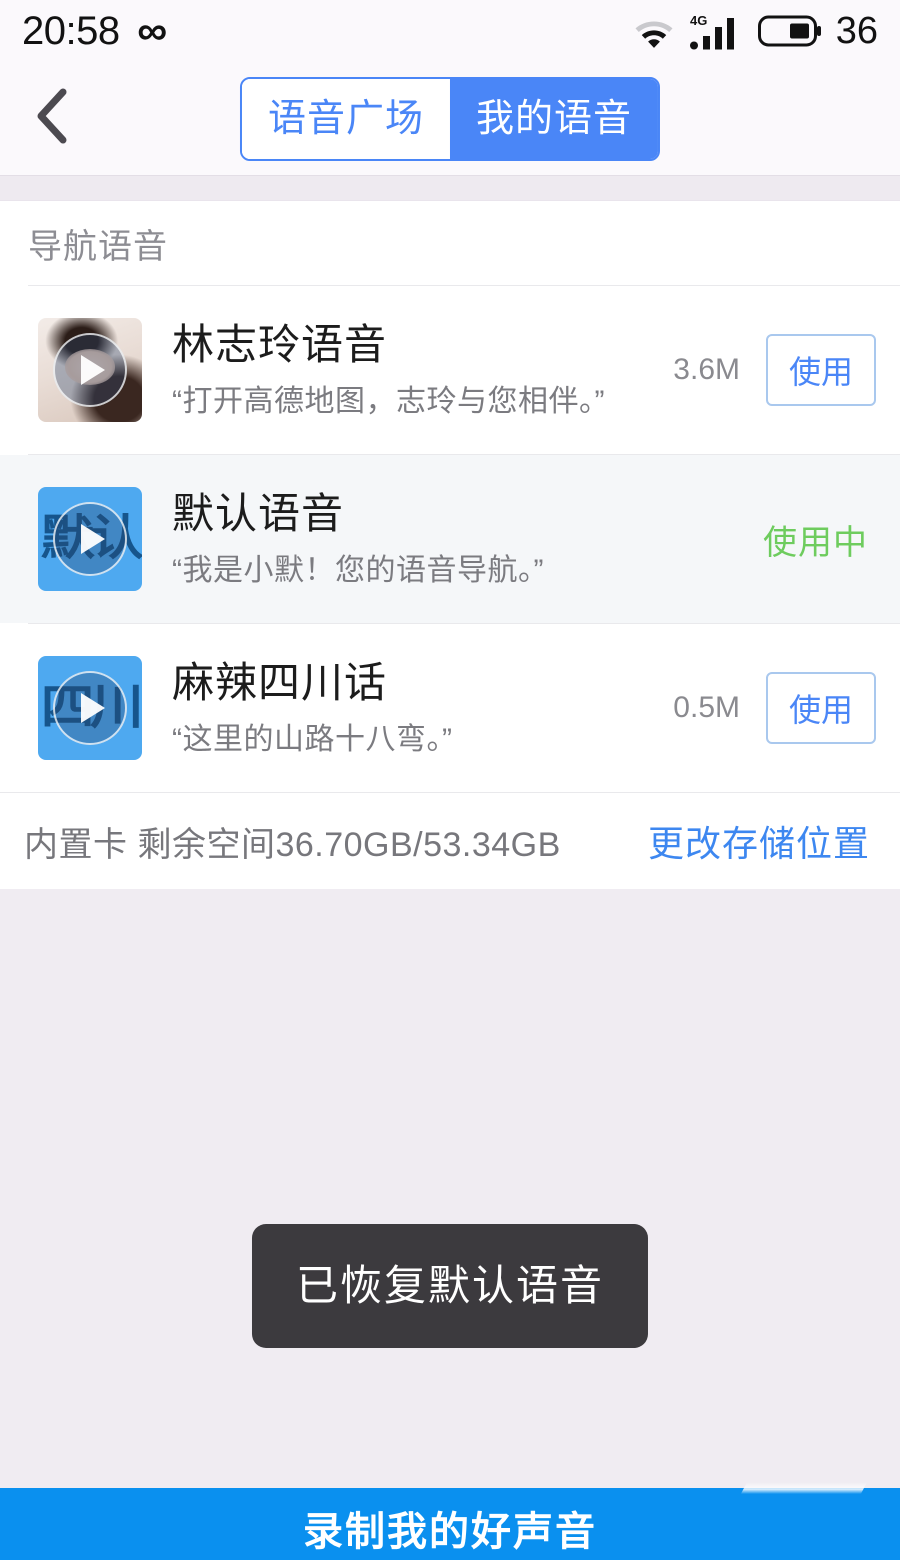 This screenshot has height=1560, width=900. I want to click on battery-icon, so click(789, 31).